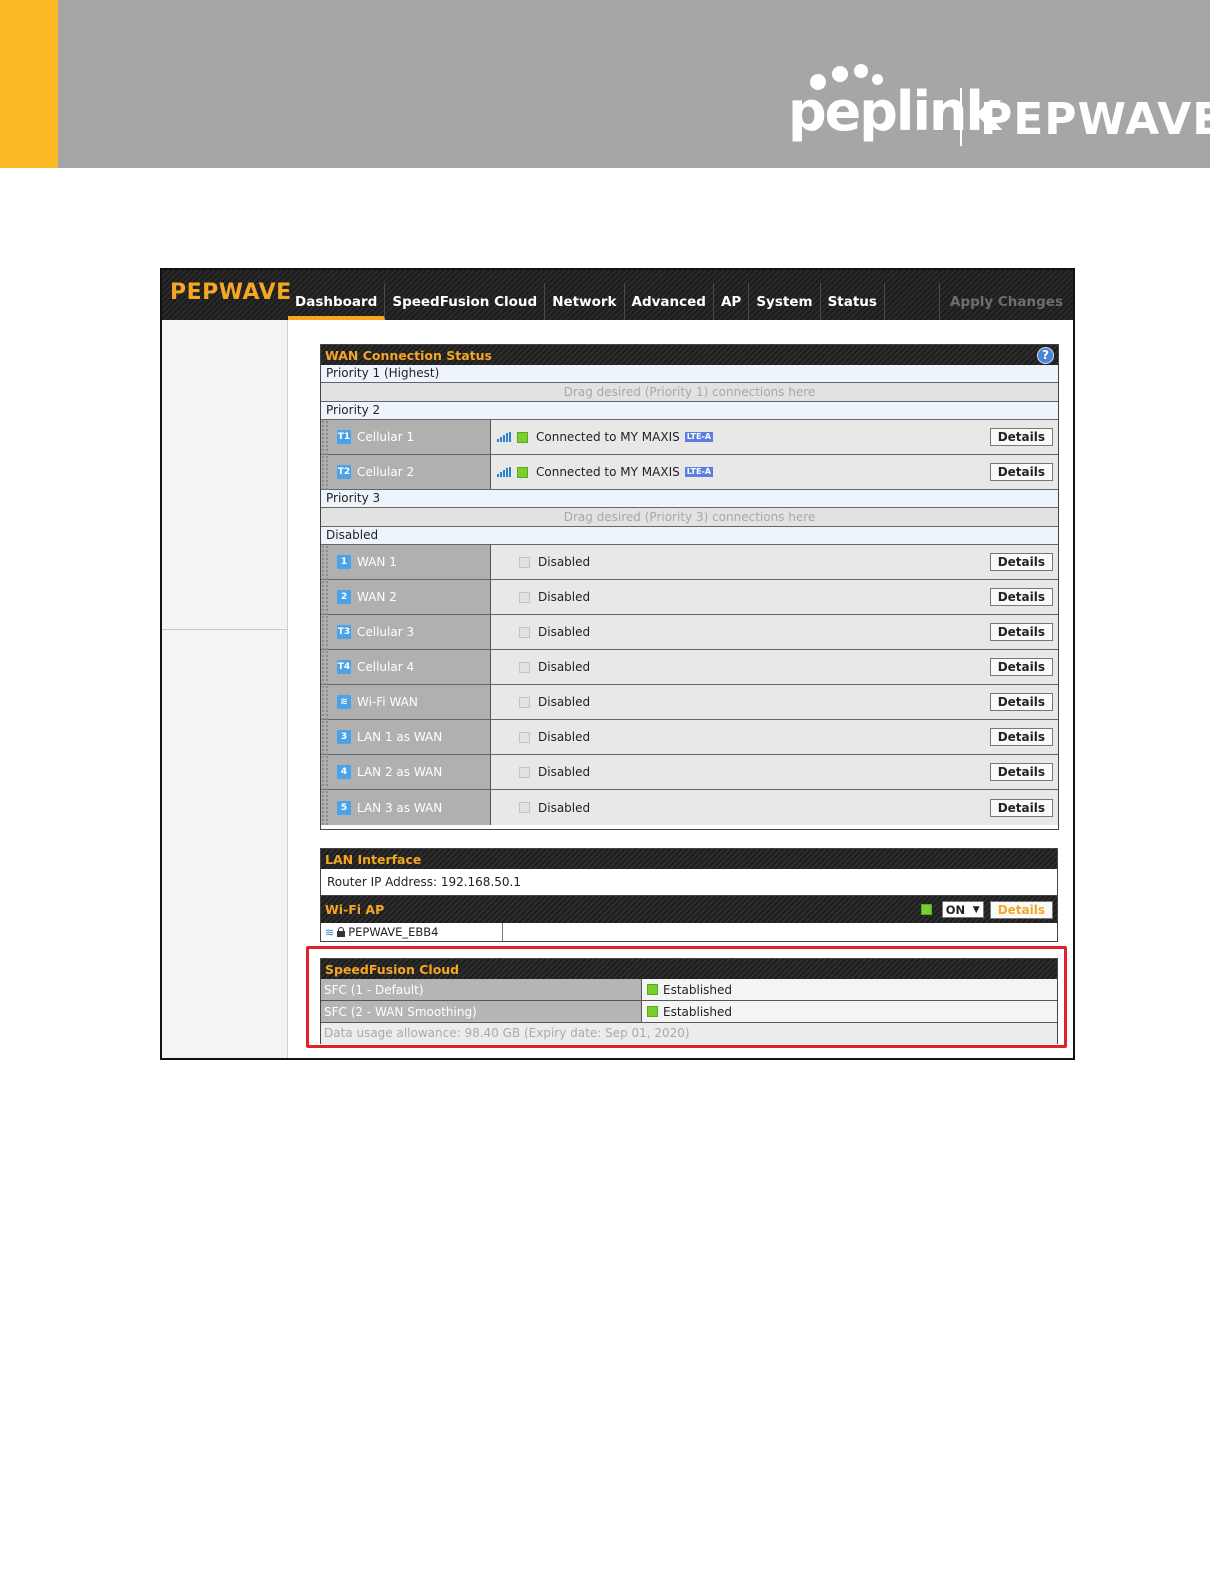 This screenshot has width=1224, height=1584. Describe the element at coordinates (669, 301) in the screenshot. I see `tab-advanced: Advanced` at that location.